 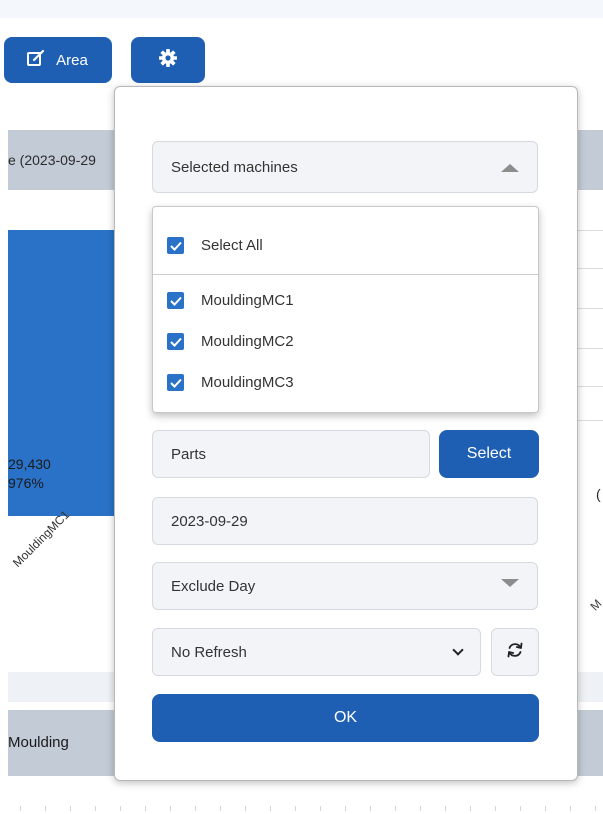 I want to click on option-select-all: Select All, so click(x=215, y=245).